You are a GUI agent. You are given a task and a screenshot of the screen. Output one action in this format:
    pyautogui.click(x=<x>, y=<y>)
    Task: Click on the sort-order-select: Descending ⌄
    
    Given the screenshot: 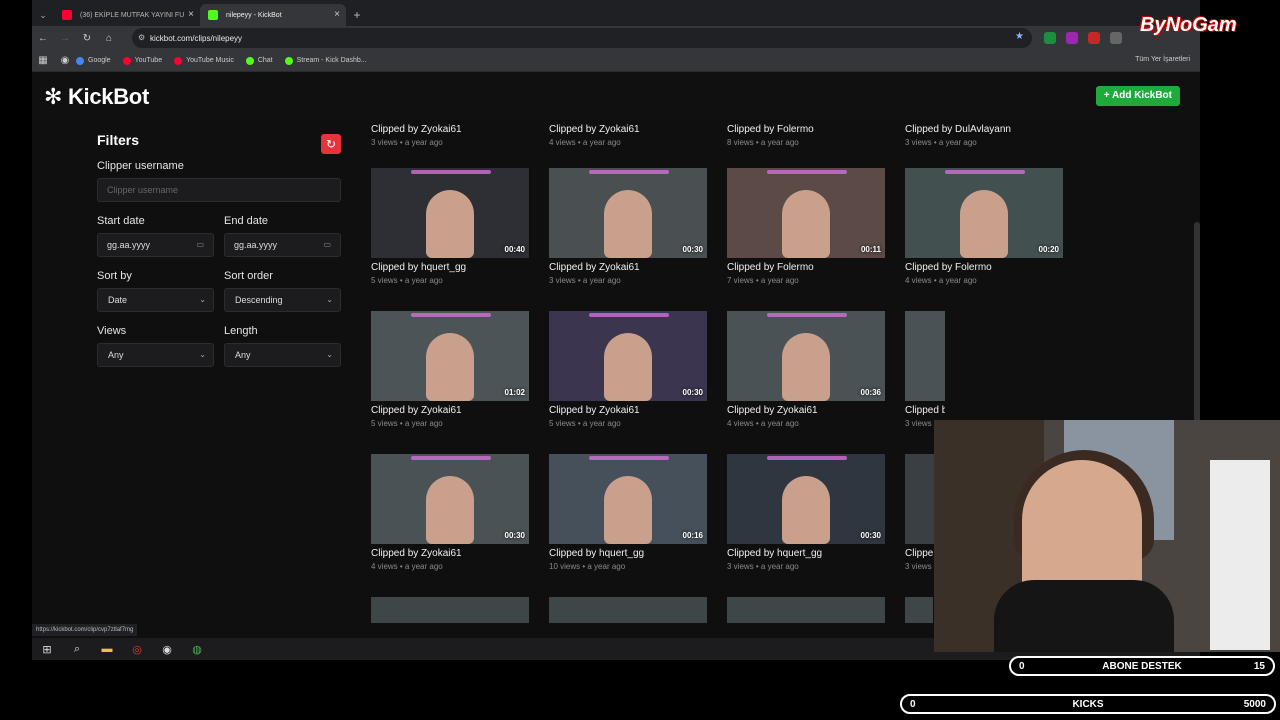 What is the action you would take?
    pyautogui.click(x=282, y=300)
    